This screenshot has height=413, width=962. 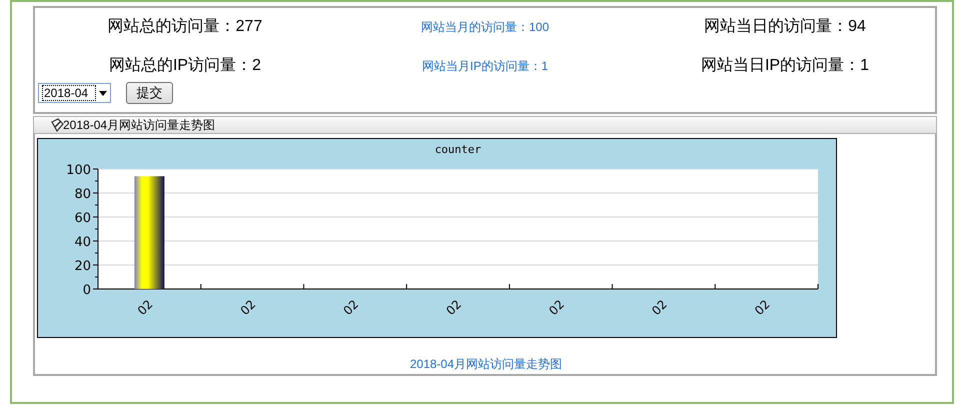 I want to click on y-tick-label: 100, so click(x=78, y=170).